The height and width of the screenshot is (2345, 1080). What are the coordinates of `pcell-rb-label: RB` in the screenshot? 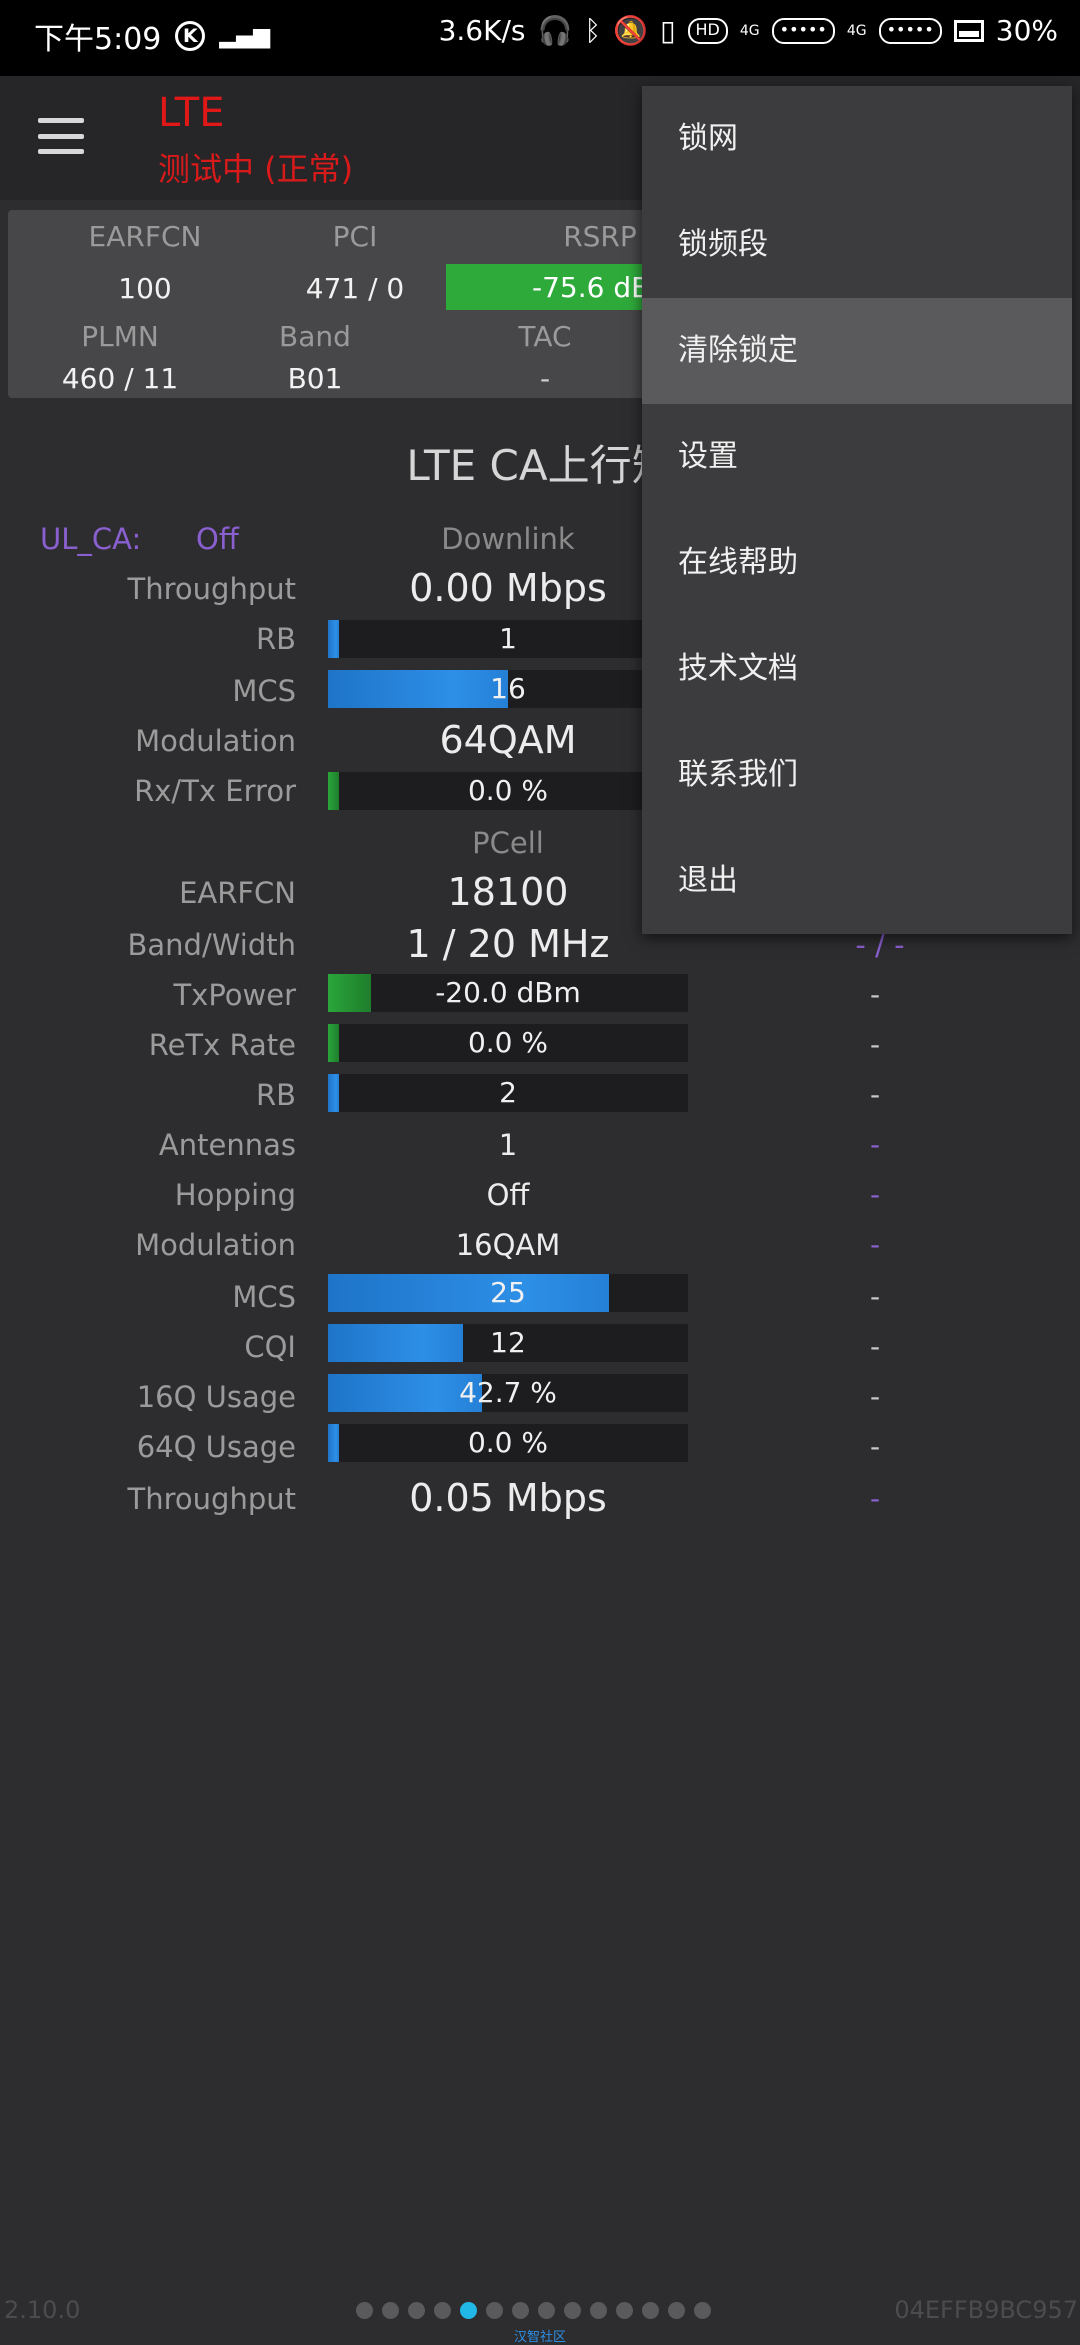 It's located at (275, 1095).